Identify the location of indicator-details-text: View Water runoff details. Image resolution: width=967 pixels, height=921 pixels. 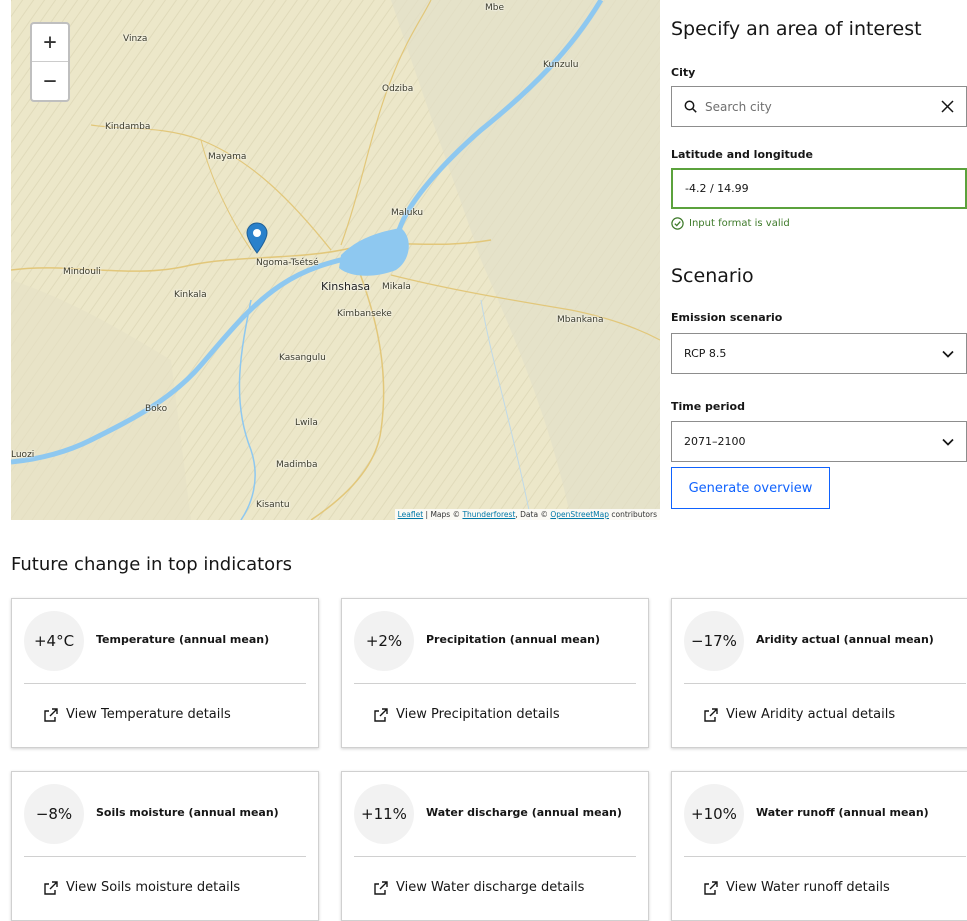
(808, 887).